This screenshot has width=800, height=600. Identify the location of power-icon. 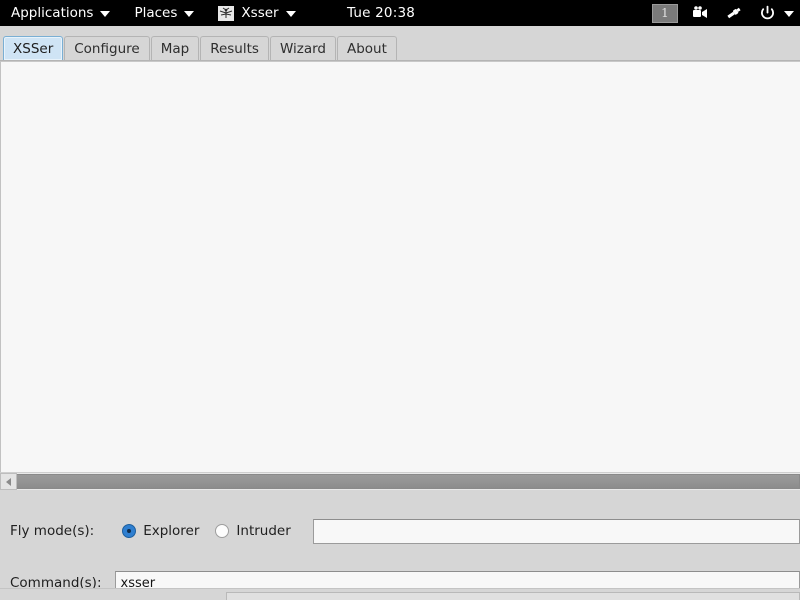
(767, 13).